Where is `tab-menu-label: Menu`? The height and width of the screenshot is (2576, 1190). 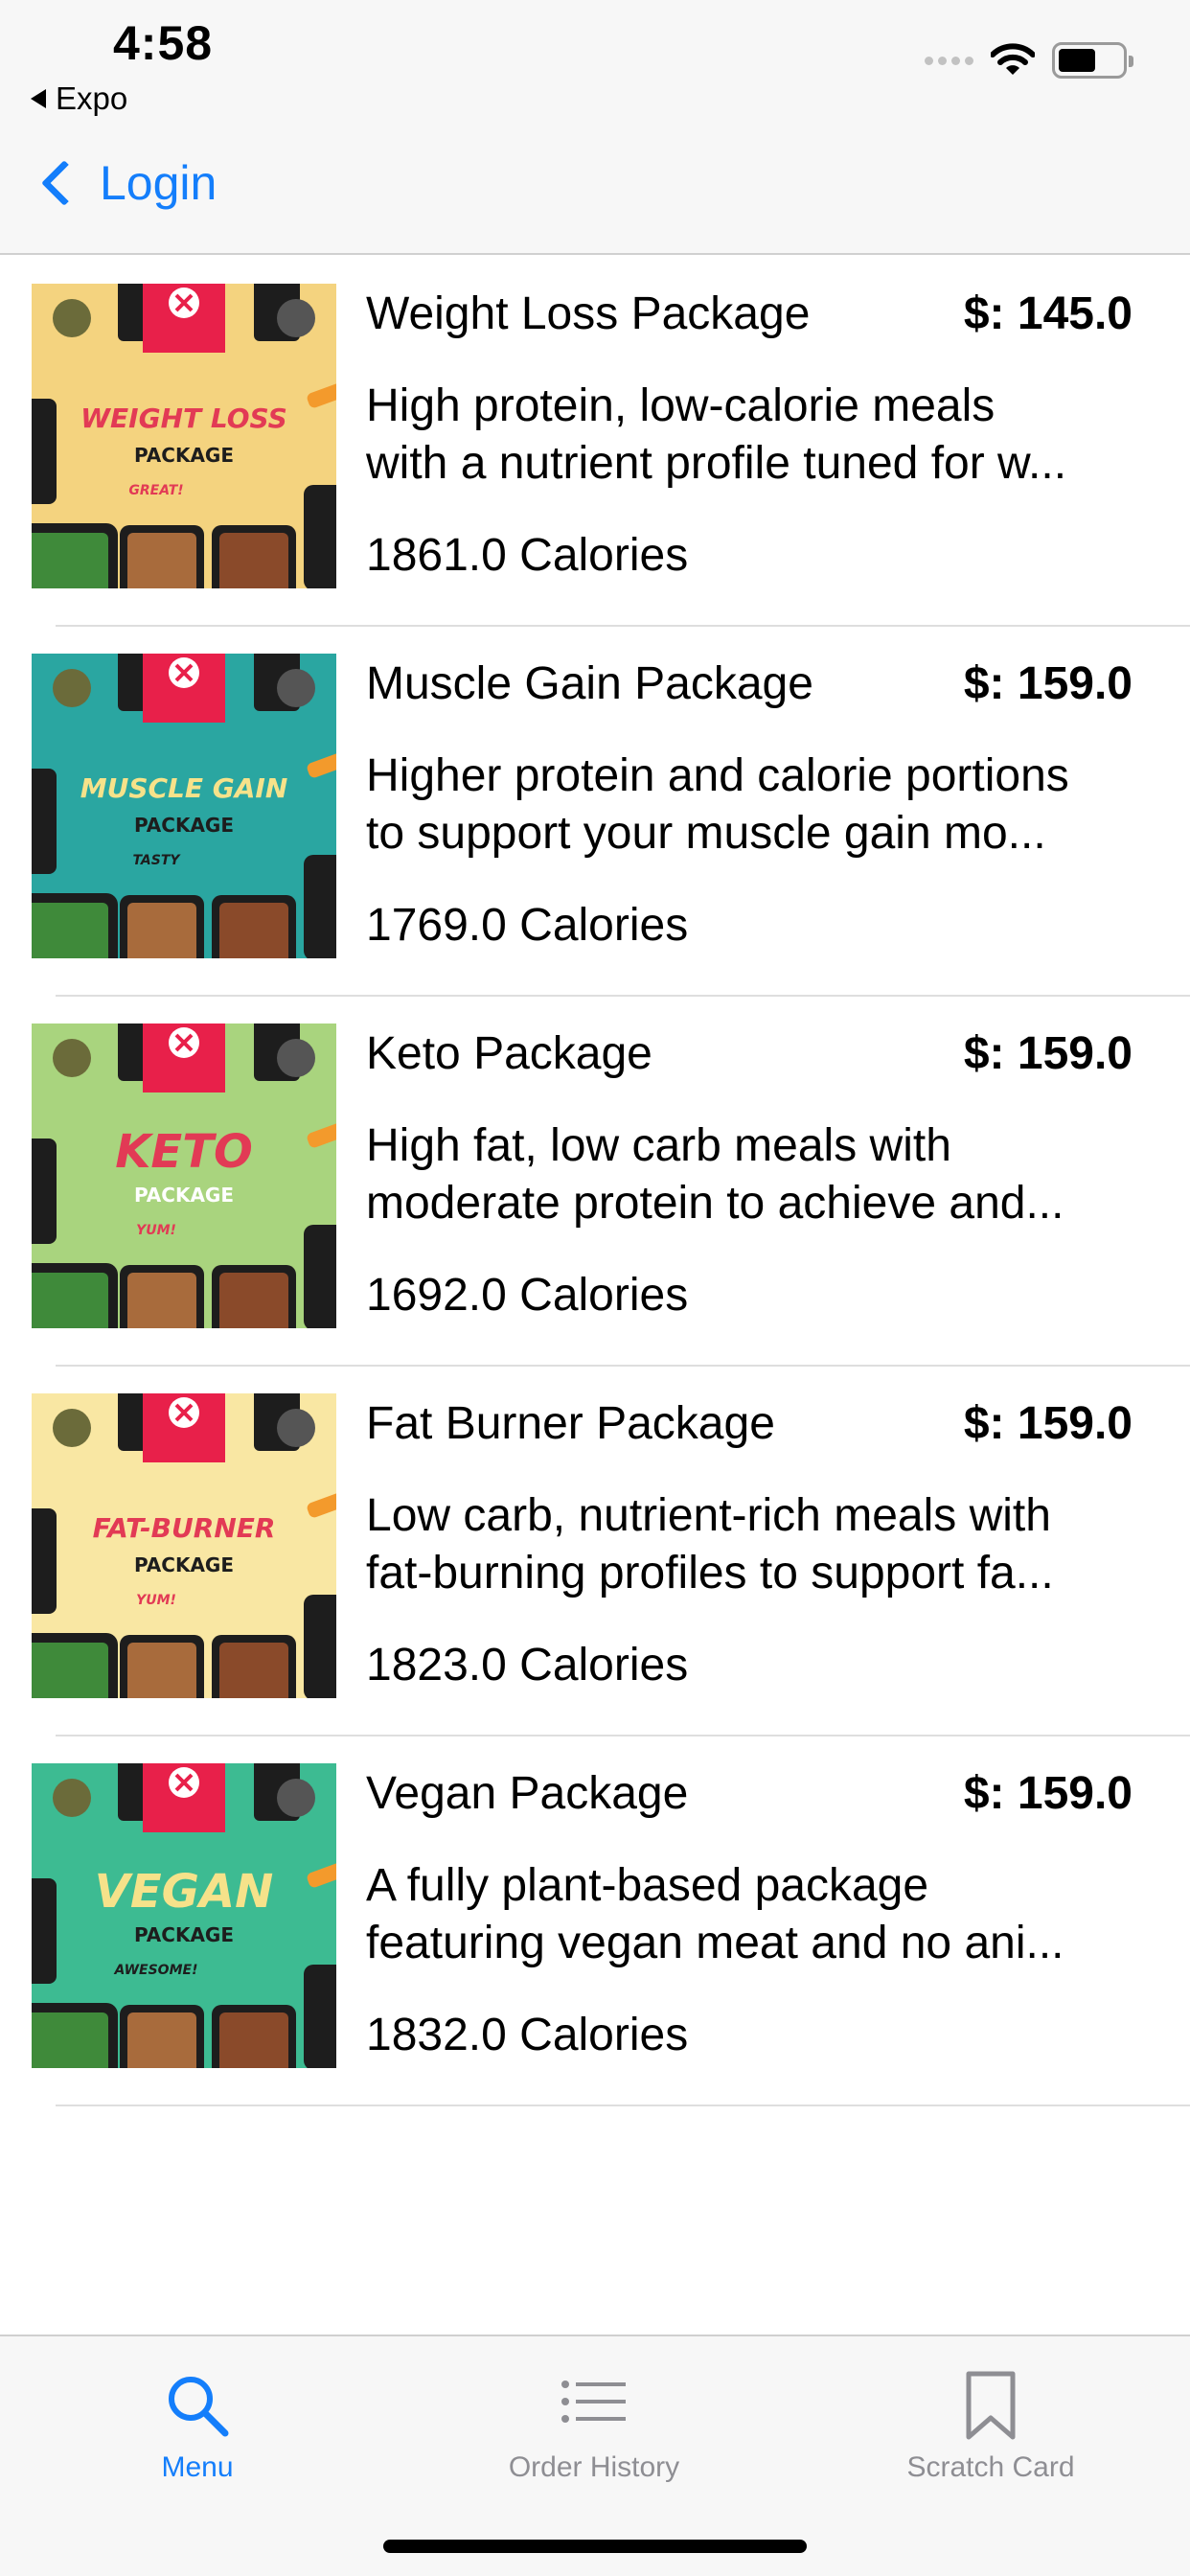 tab-menu-label: Menu is located at coordinates (198, 2467).